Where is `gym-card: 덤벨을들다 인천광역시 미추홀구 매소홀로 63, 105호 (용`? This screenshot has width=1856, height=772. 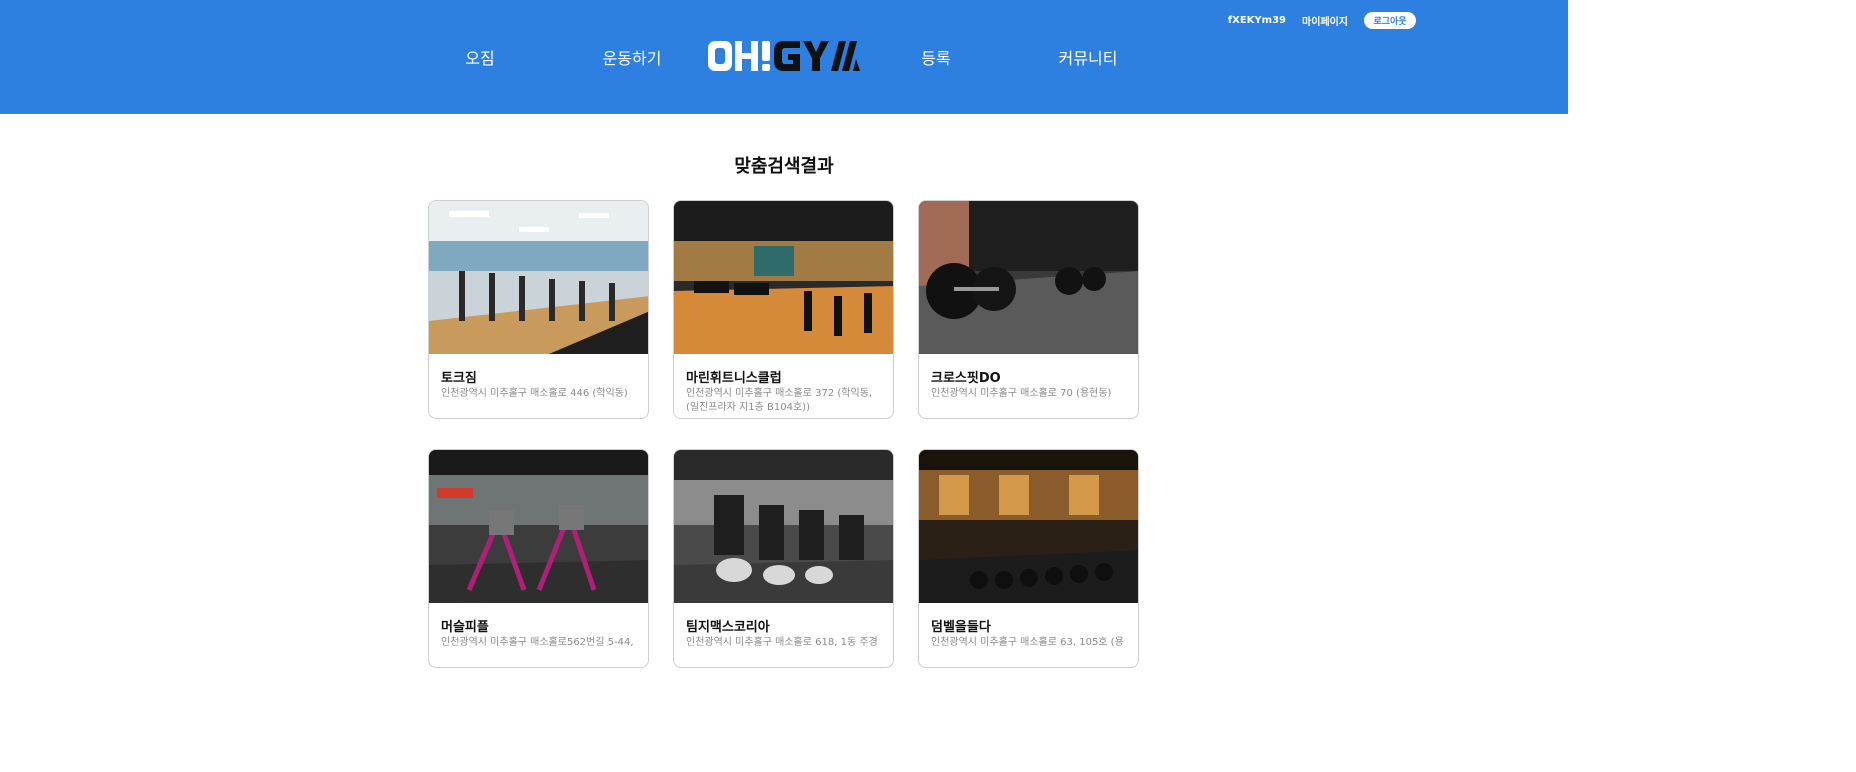
gym-card: 덤벨을들다 인천광역시 미추홀구 매소홀로 63, 105호 (용 is located at coordinates (1028, 558).